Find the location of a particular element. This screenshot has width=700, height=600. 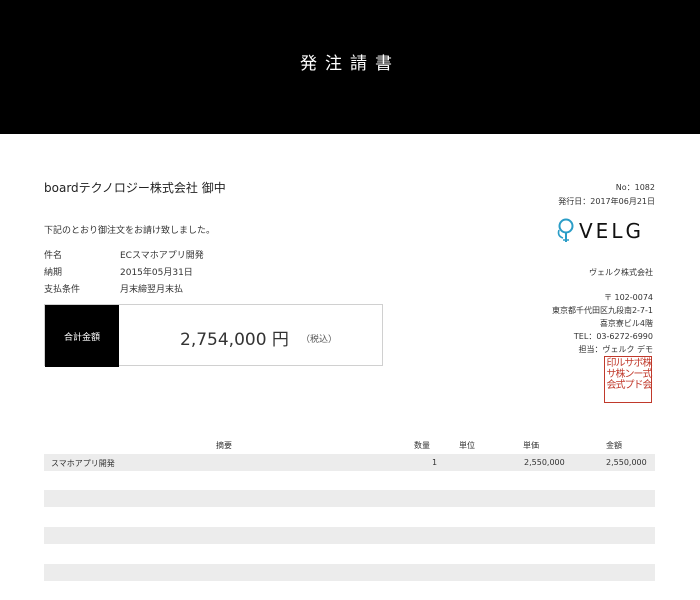

terms-label: 件名 is located at coordinates (53, 256).